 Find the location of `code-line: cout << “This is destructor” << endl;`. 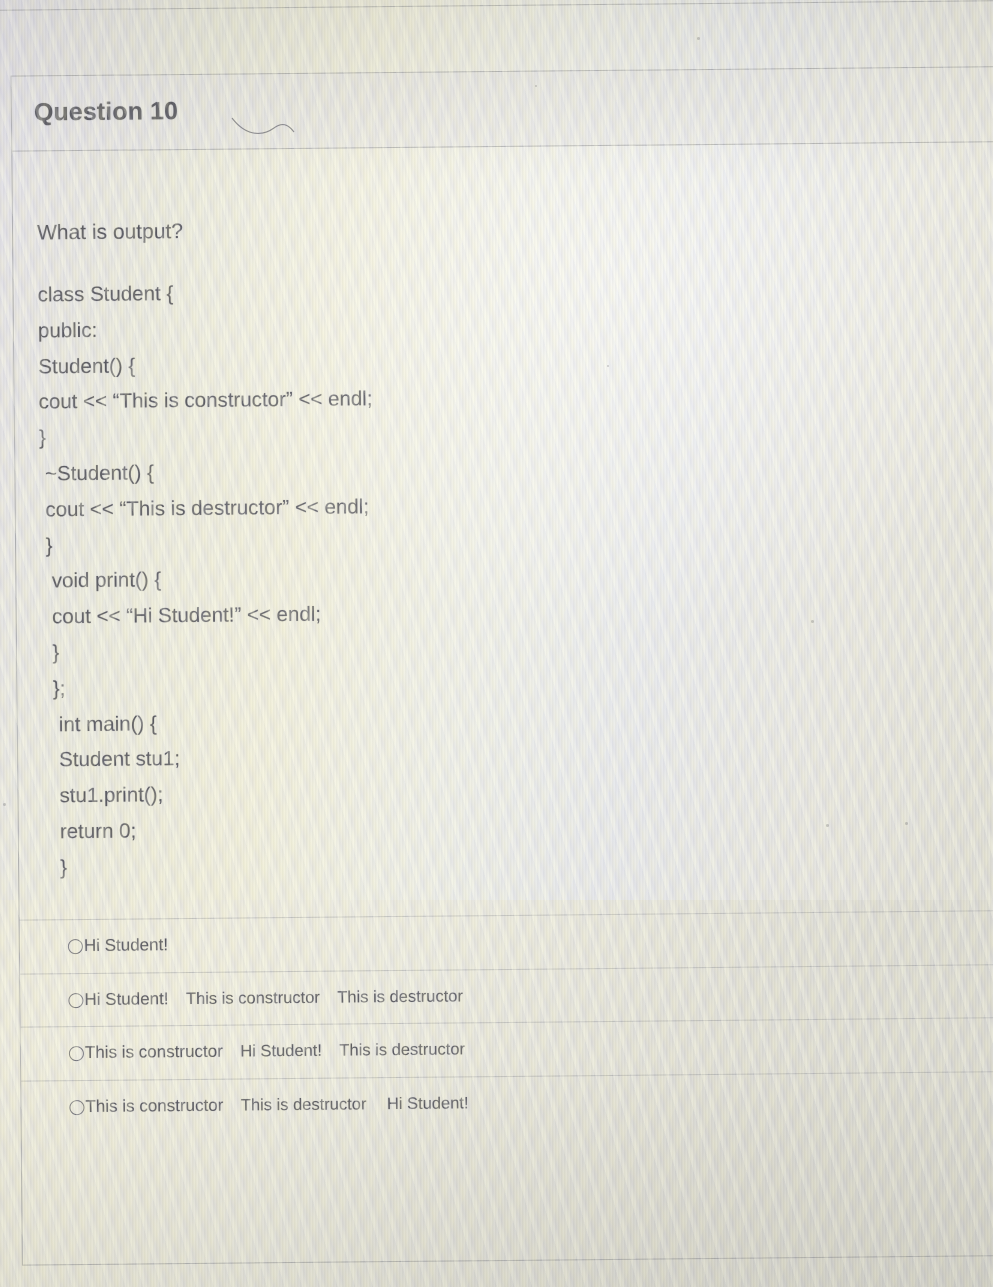

code-line: cout << “This is destructor” << endl; is located at coordinates (204, 508).